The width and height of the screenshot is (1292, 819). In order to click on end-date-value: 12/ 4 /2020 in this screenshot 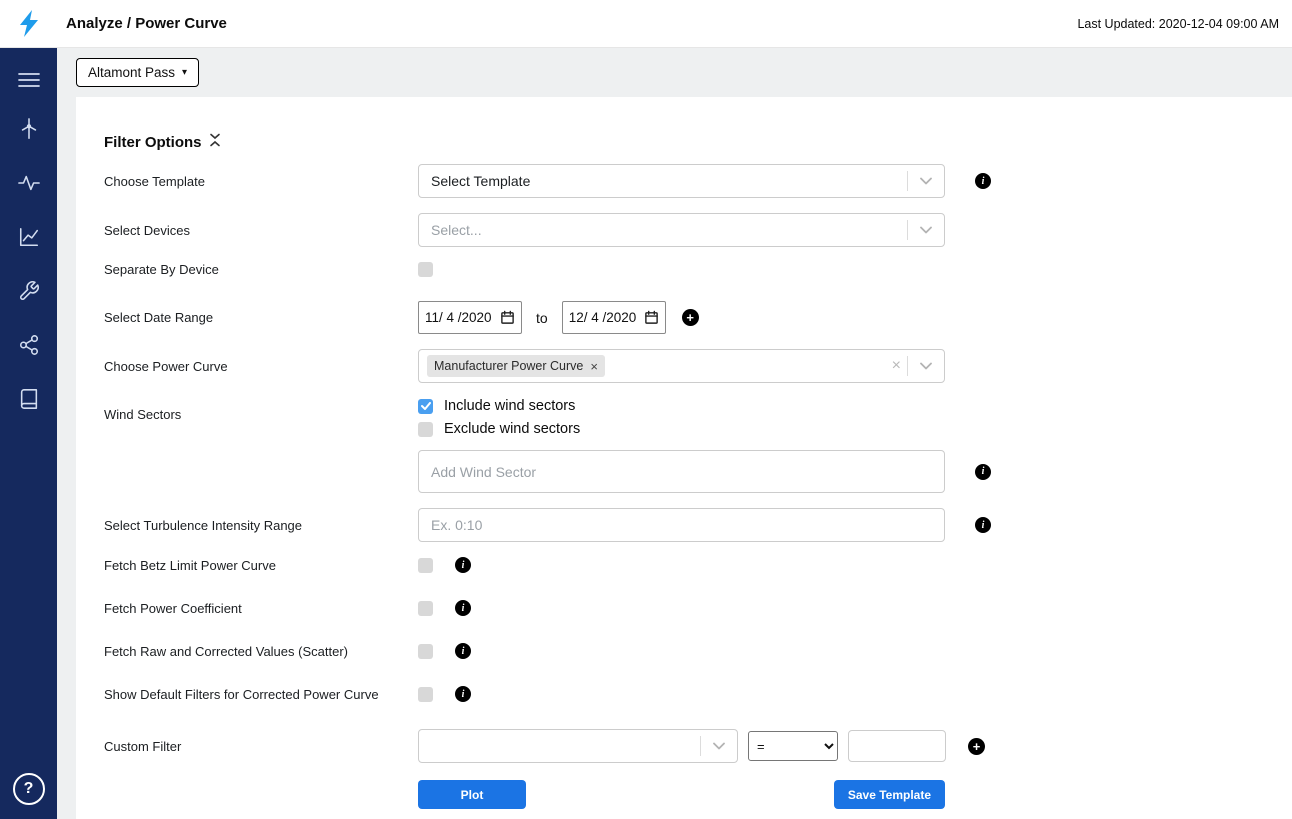, I will do `click(602, 317)`.